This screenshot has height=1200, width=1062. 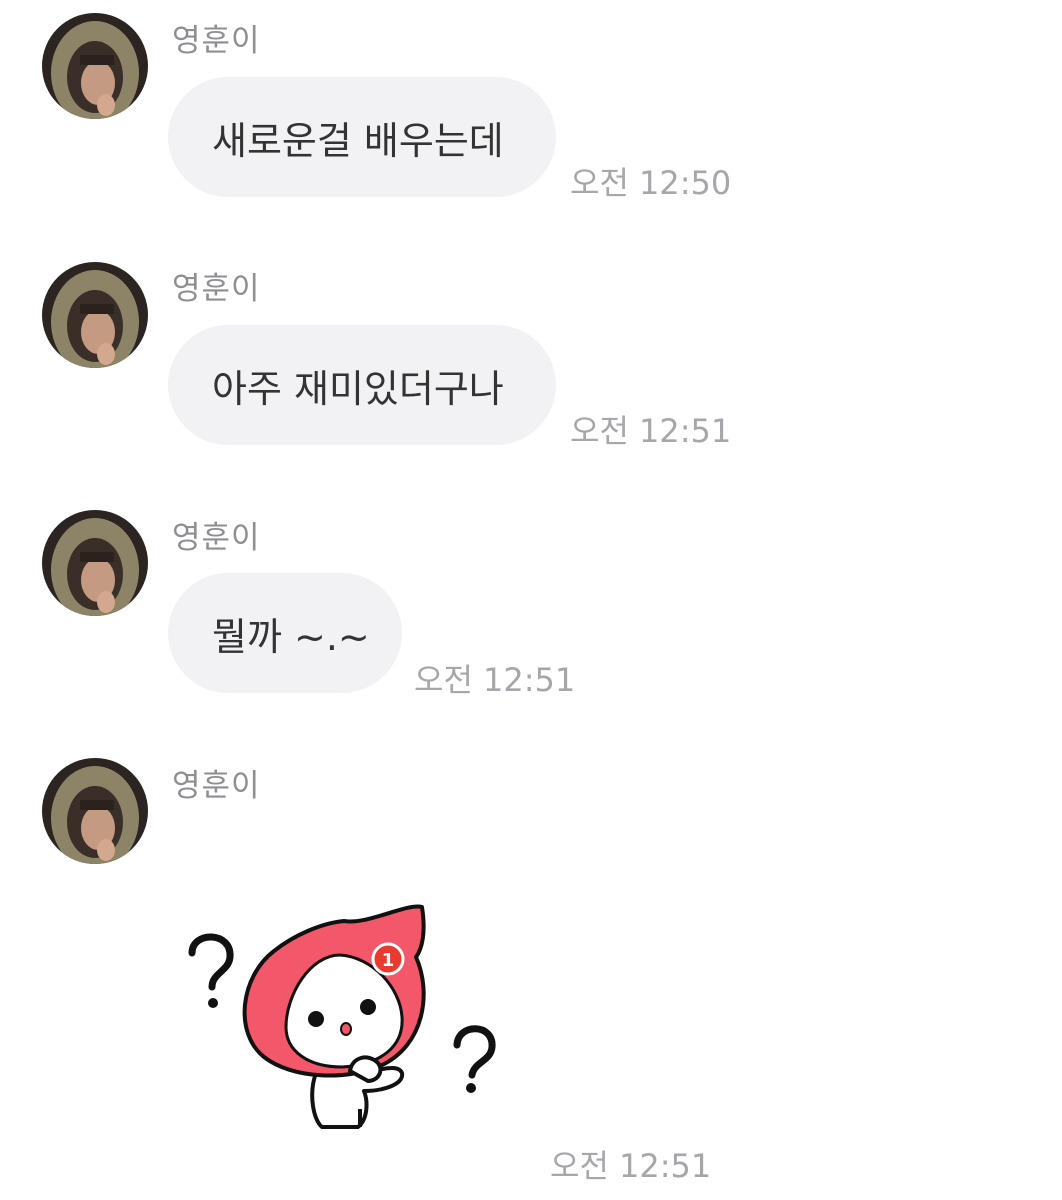 I want to click on message-bubble: 새로운걸 배우는데, so click(x=362, y=137).